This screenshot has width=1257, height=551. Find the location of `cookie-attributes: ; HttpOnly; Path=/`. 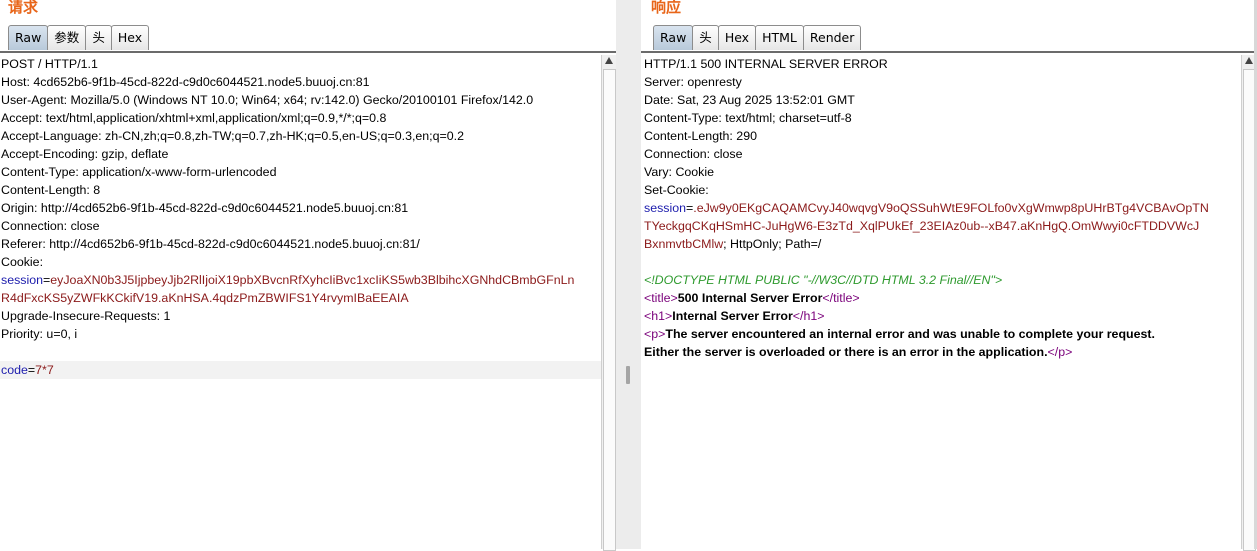

cookie-attributes: ; HttpOnly; Path=/ is located at coordinates (772, 244).